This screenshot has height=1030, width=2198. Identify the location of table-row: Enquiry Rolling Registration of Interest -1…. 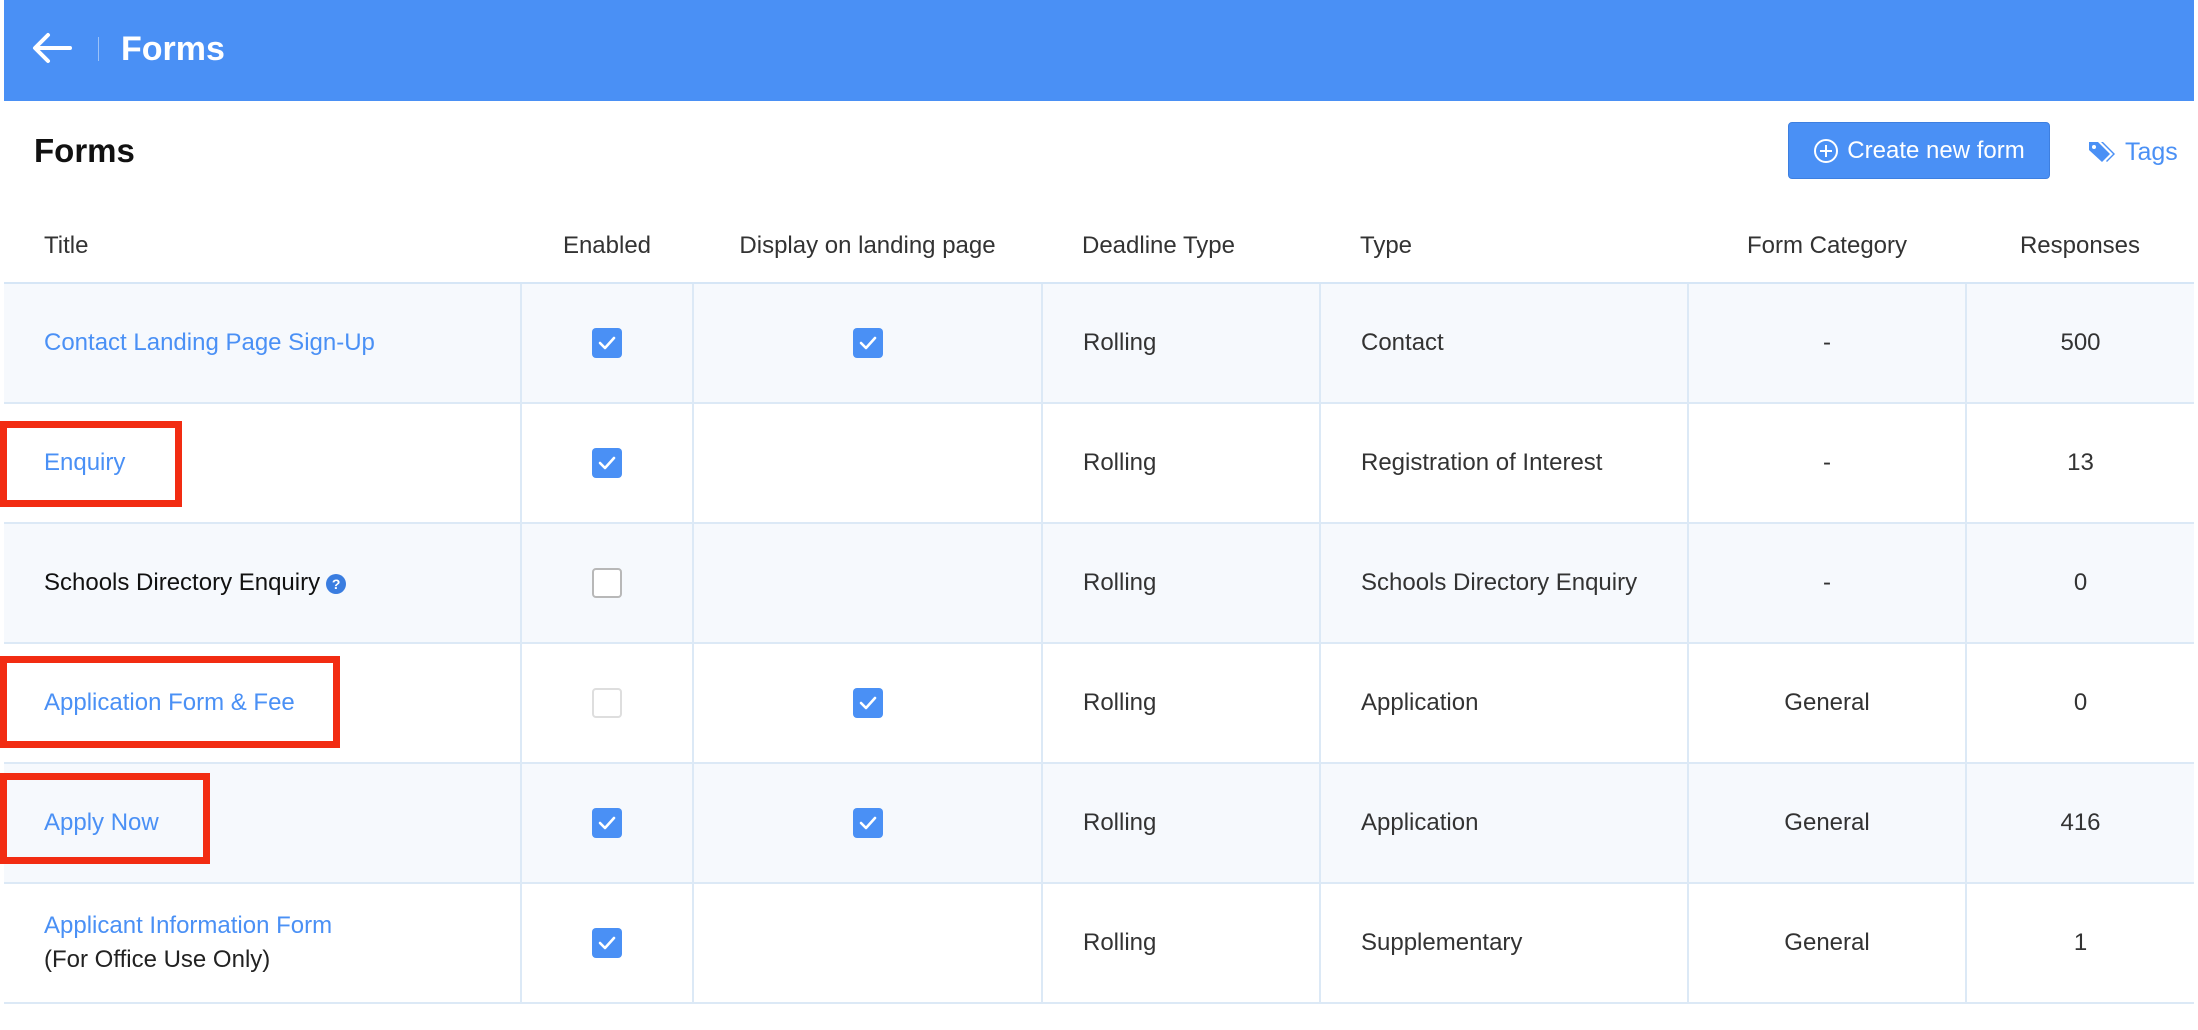
(1099, 463).